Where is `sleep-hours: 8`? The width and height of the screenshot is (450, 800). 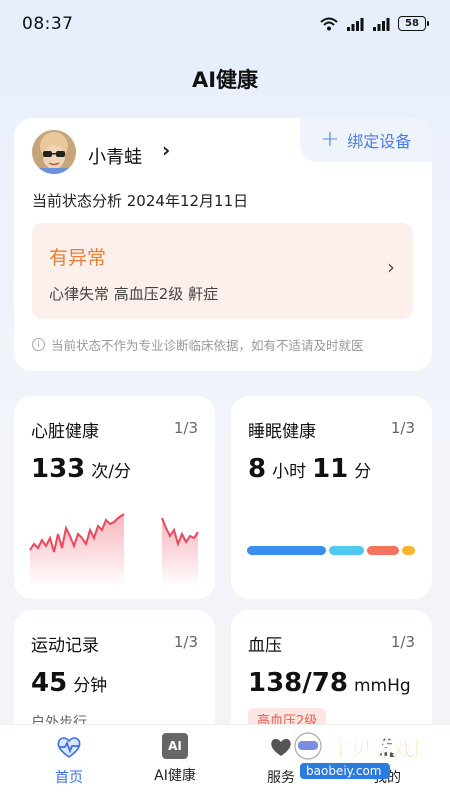 sleep-hours: 8 is located at coordinates (257, 469).